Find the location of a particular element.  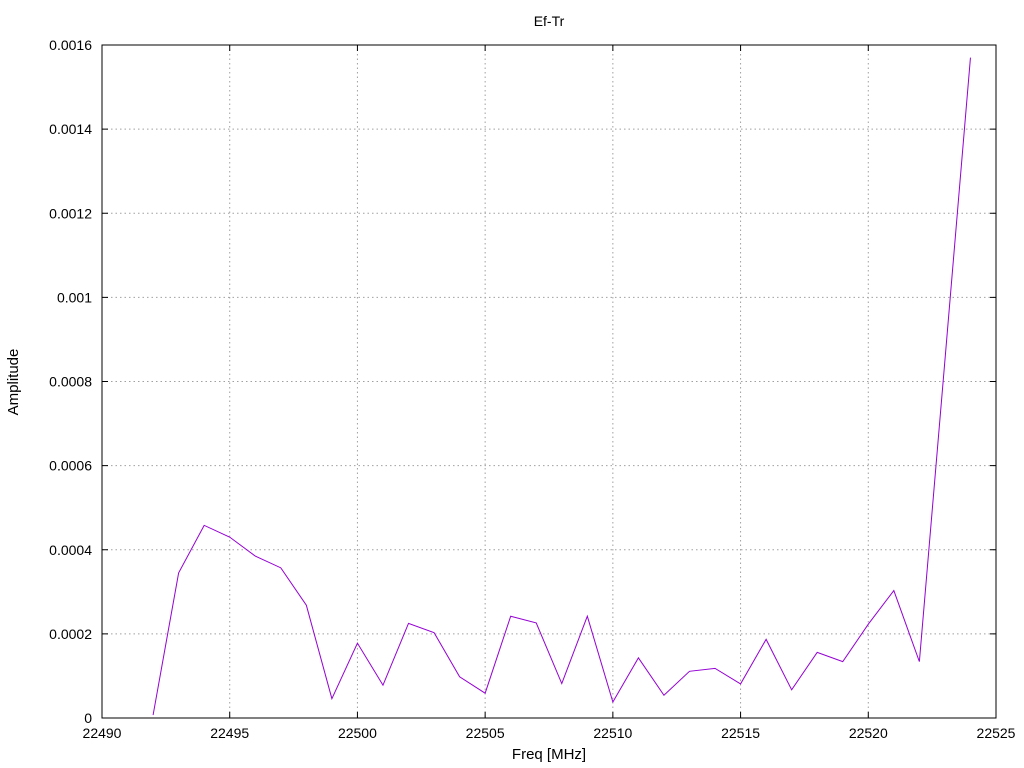

x-tick-label: 22520 is located at coordinates (868, 733).